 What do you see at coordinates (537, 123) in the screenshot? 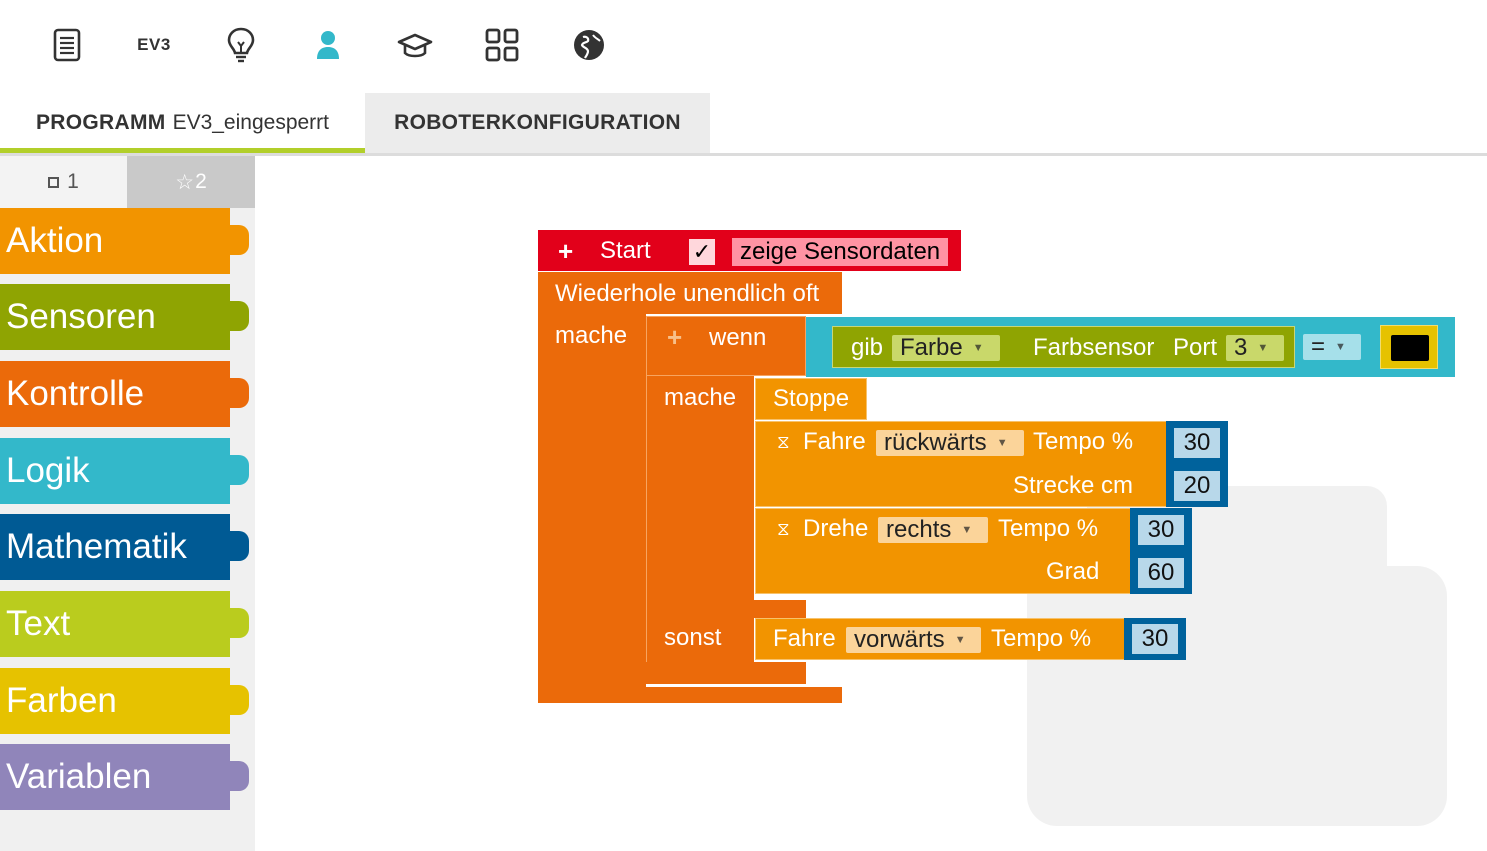
I see `tab-robot-config: ROBOTERKONFIGURATION` at bounding box center [537, 123].